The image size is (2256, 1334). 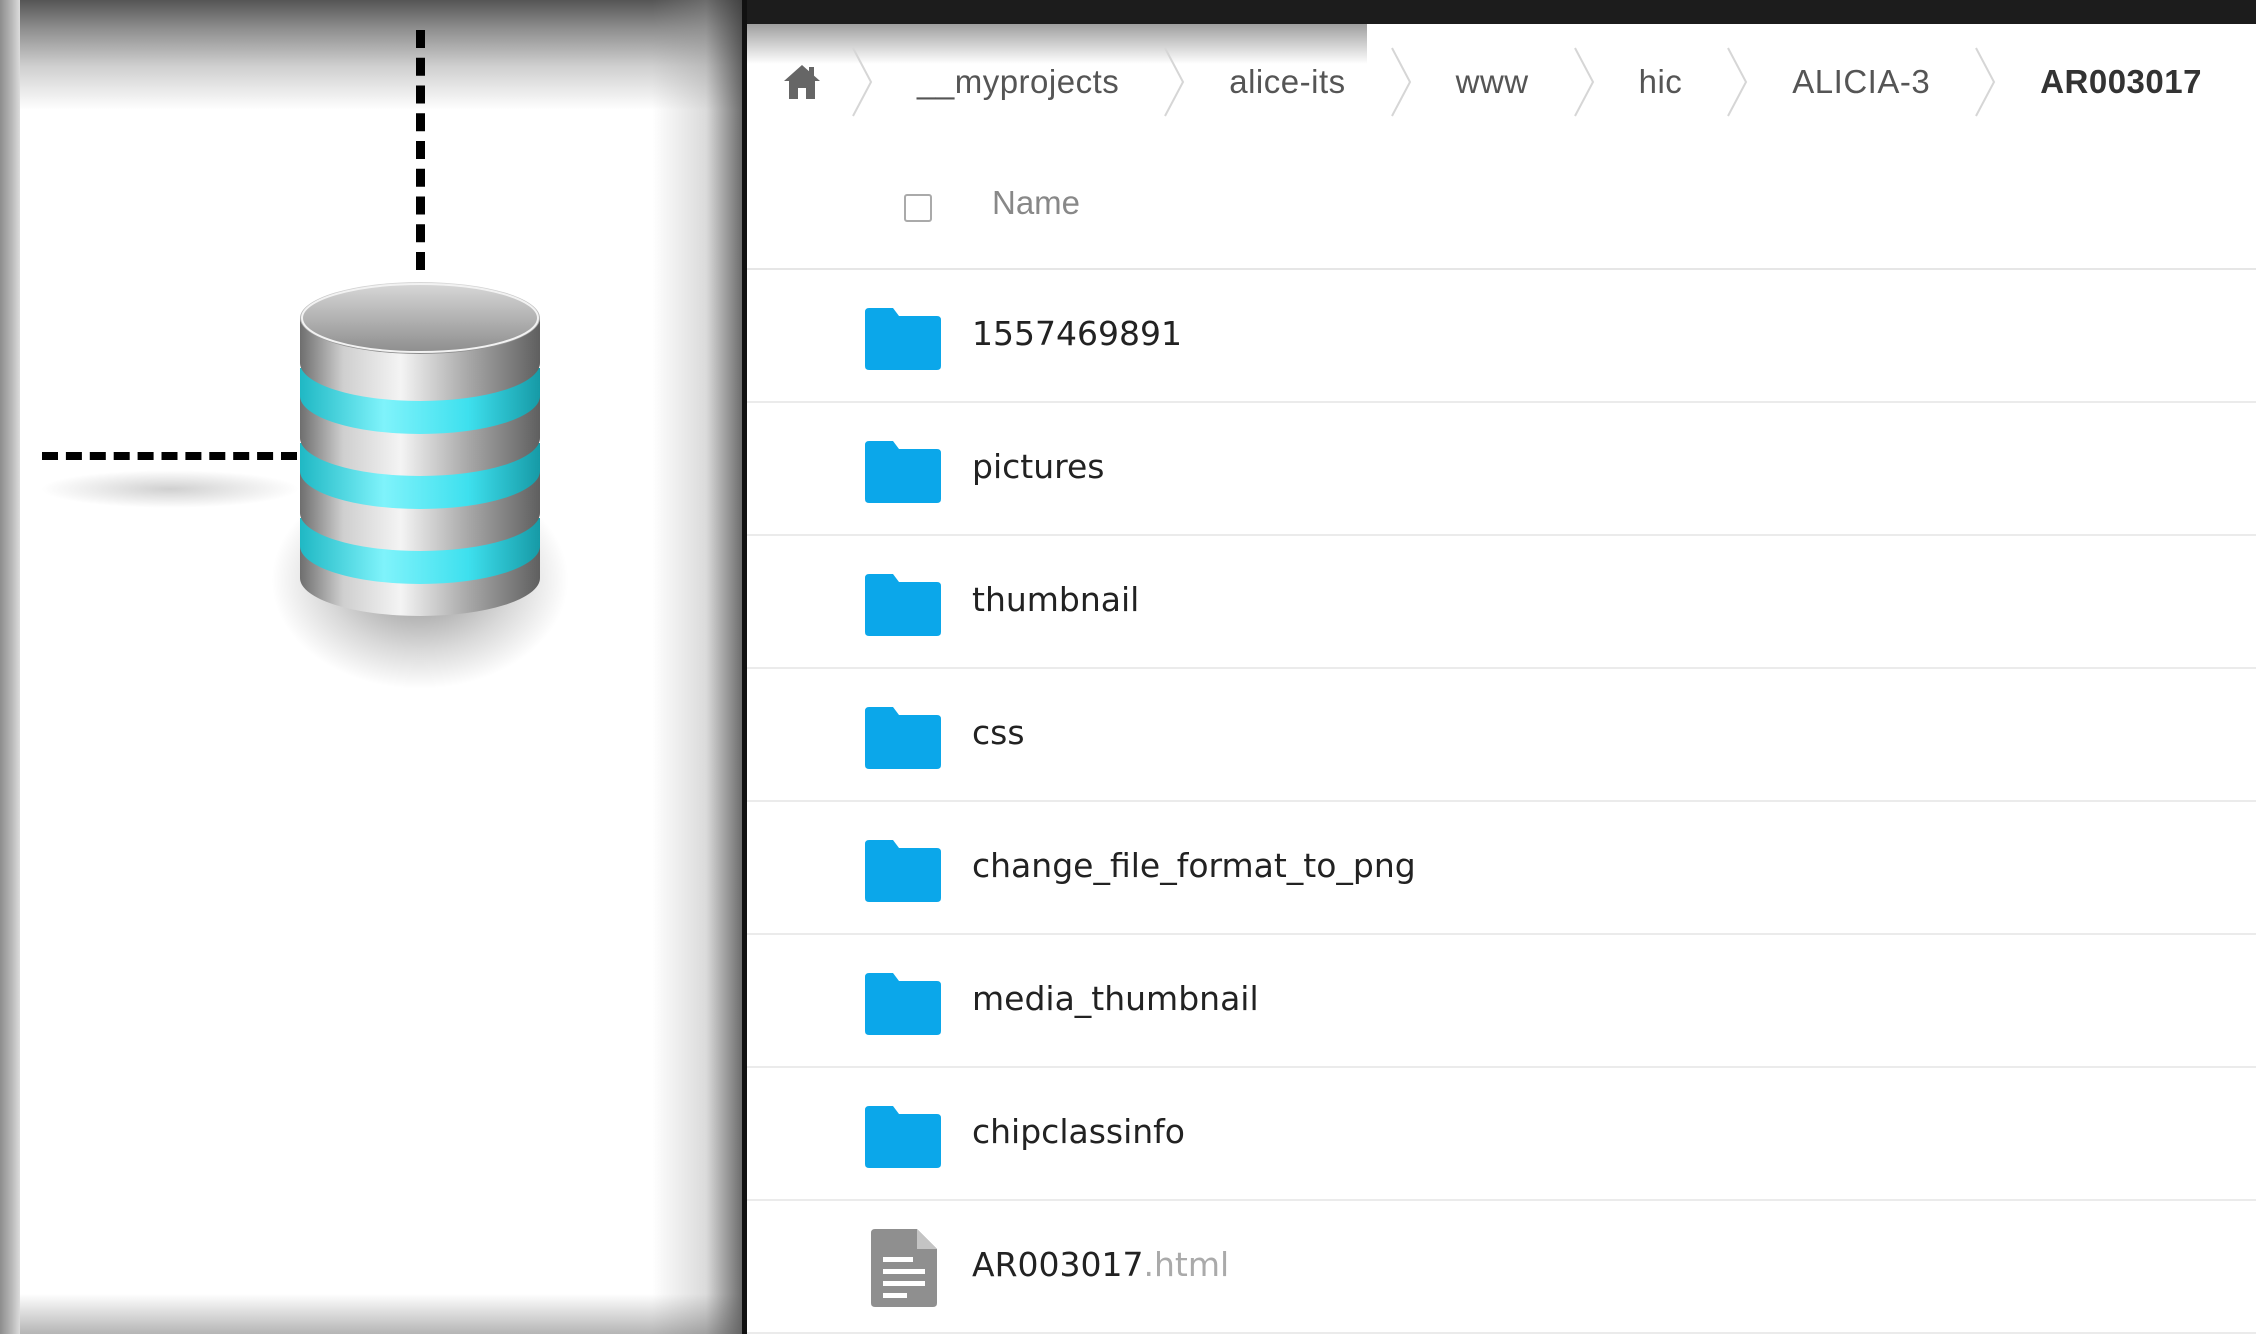 I want to click on file-extension: .html, so click(x=1186, y=1264).